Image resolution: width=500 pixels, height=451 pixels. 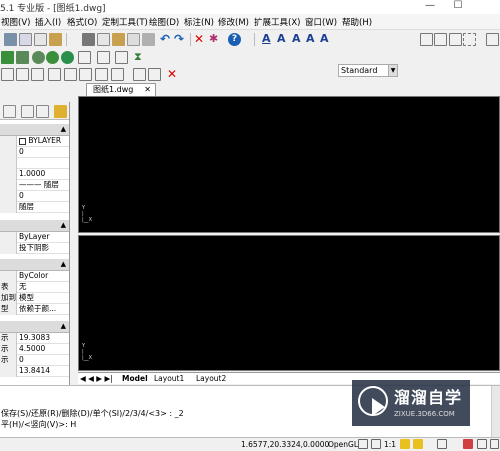 What do you see at coordinates (60, 111) in the screenshot?
I see `properties-icon` at bounding box center [60, 111].